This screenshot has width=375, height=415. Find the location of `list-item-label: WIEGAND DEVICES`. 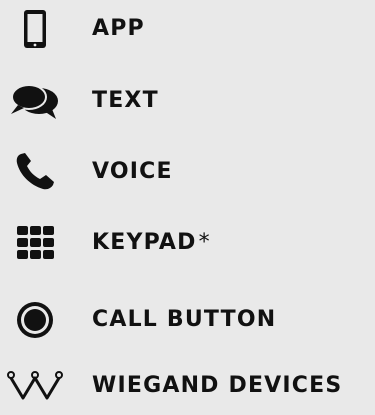

list-item-label: WIEGAND DEVICES is located at coordinates (217, 385).